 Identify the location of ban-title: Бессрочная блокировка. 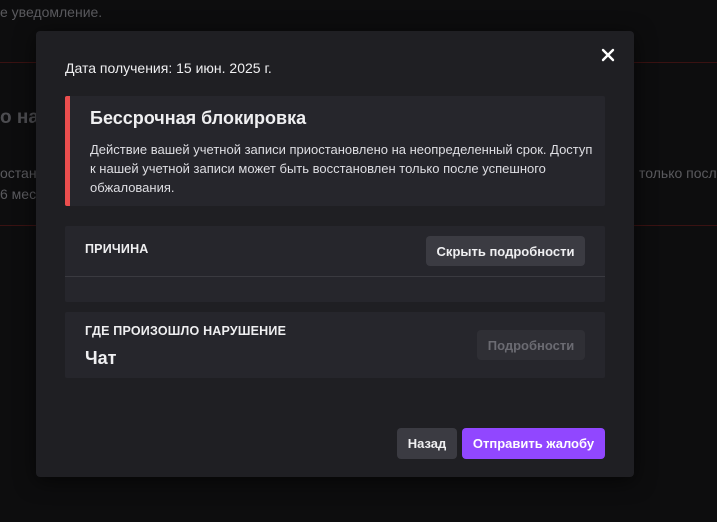
(198, 118).